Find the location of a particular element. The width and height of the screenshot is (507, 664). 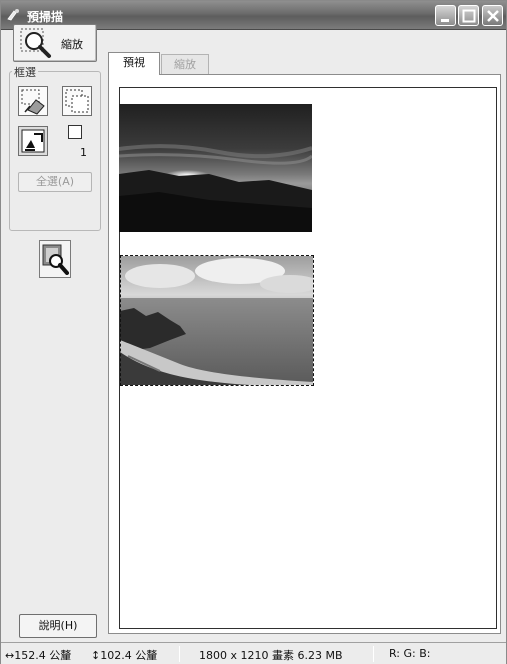

close-button is located at coordinates (492, 15).